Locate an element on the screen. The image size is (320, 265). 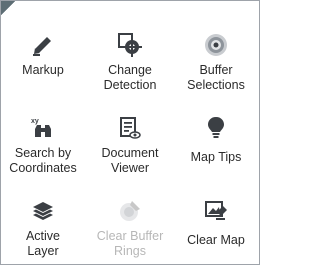
active-layer-label: Active Layer is located at coordinates (43, 243).